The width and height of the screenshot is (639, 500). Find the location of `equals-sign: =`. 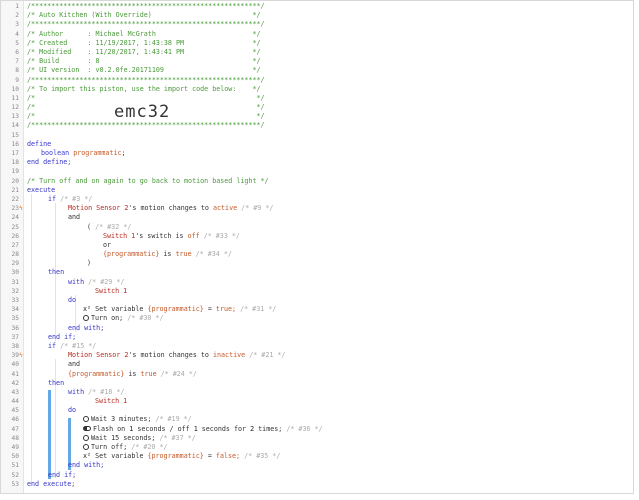

equals-sign: = is located at coordinates (209, 309).